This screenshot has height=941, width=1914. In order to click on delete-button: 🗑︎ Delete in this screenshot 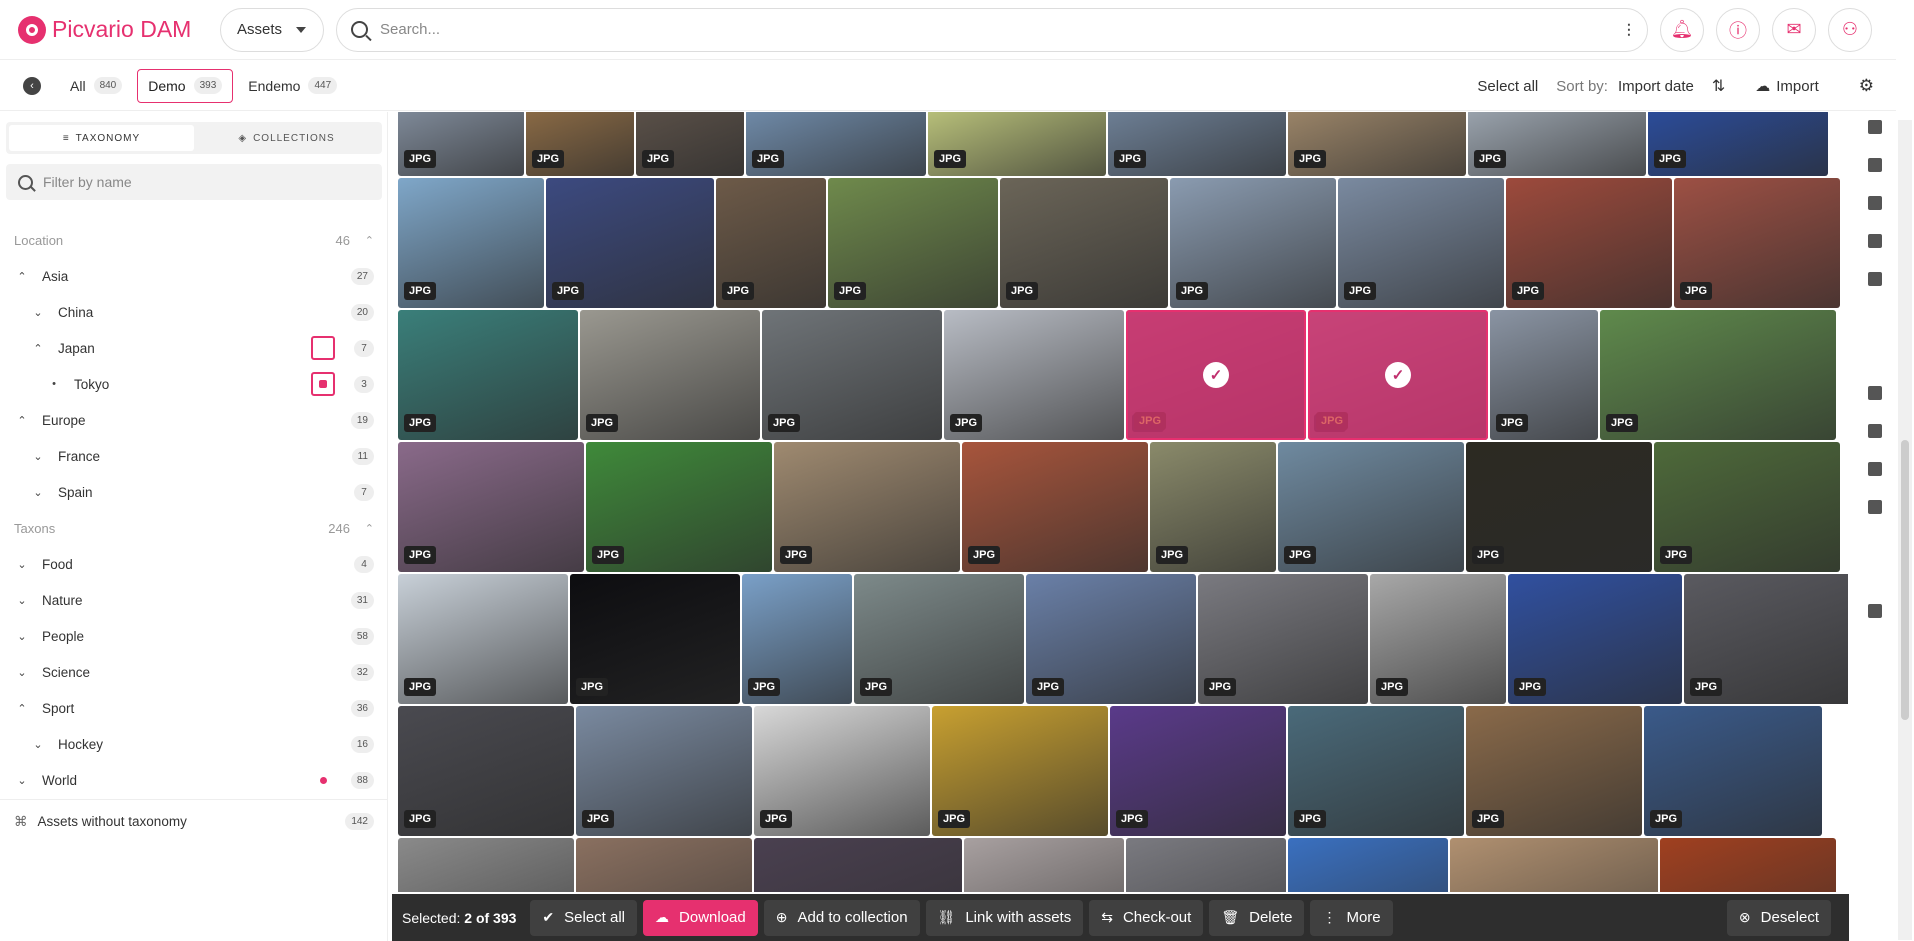, I will do `click(1257, 917)`.